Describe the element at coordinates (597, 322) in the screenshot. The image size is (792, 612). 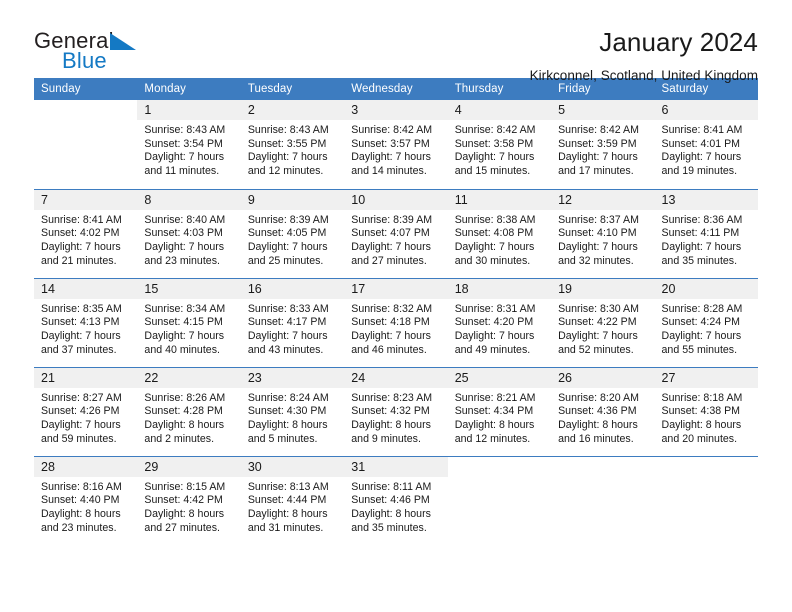
I see `sunset-text: Sunset: 4:22 PM` at that location.